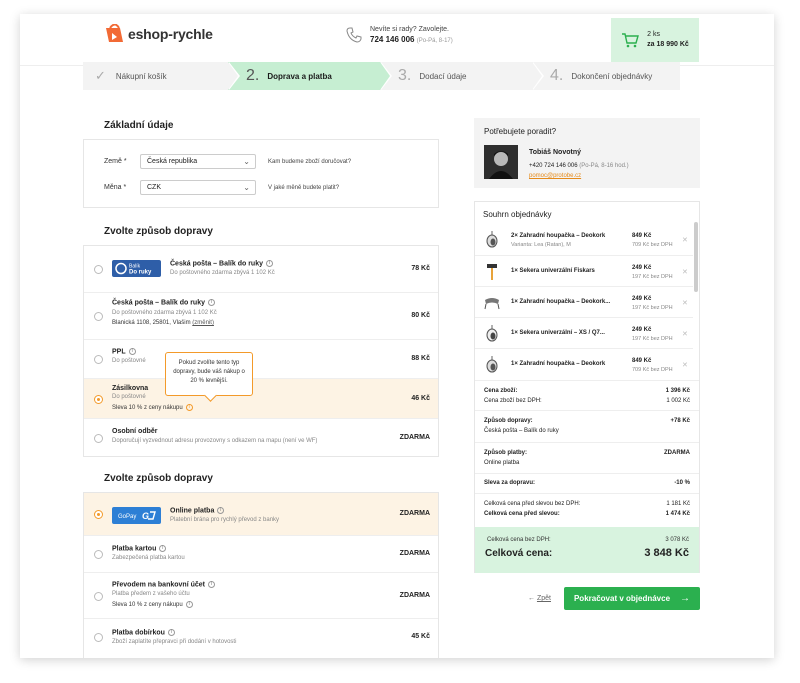 The width and height of the screenshot is (800, 683). I want to click on person-photo, so click(501, 162).